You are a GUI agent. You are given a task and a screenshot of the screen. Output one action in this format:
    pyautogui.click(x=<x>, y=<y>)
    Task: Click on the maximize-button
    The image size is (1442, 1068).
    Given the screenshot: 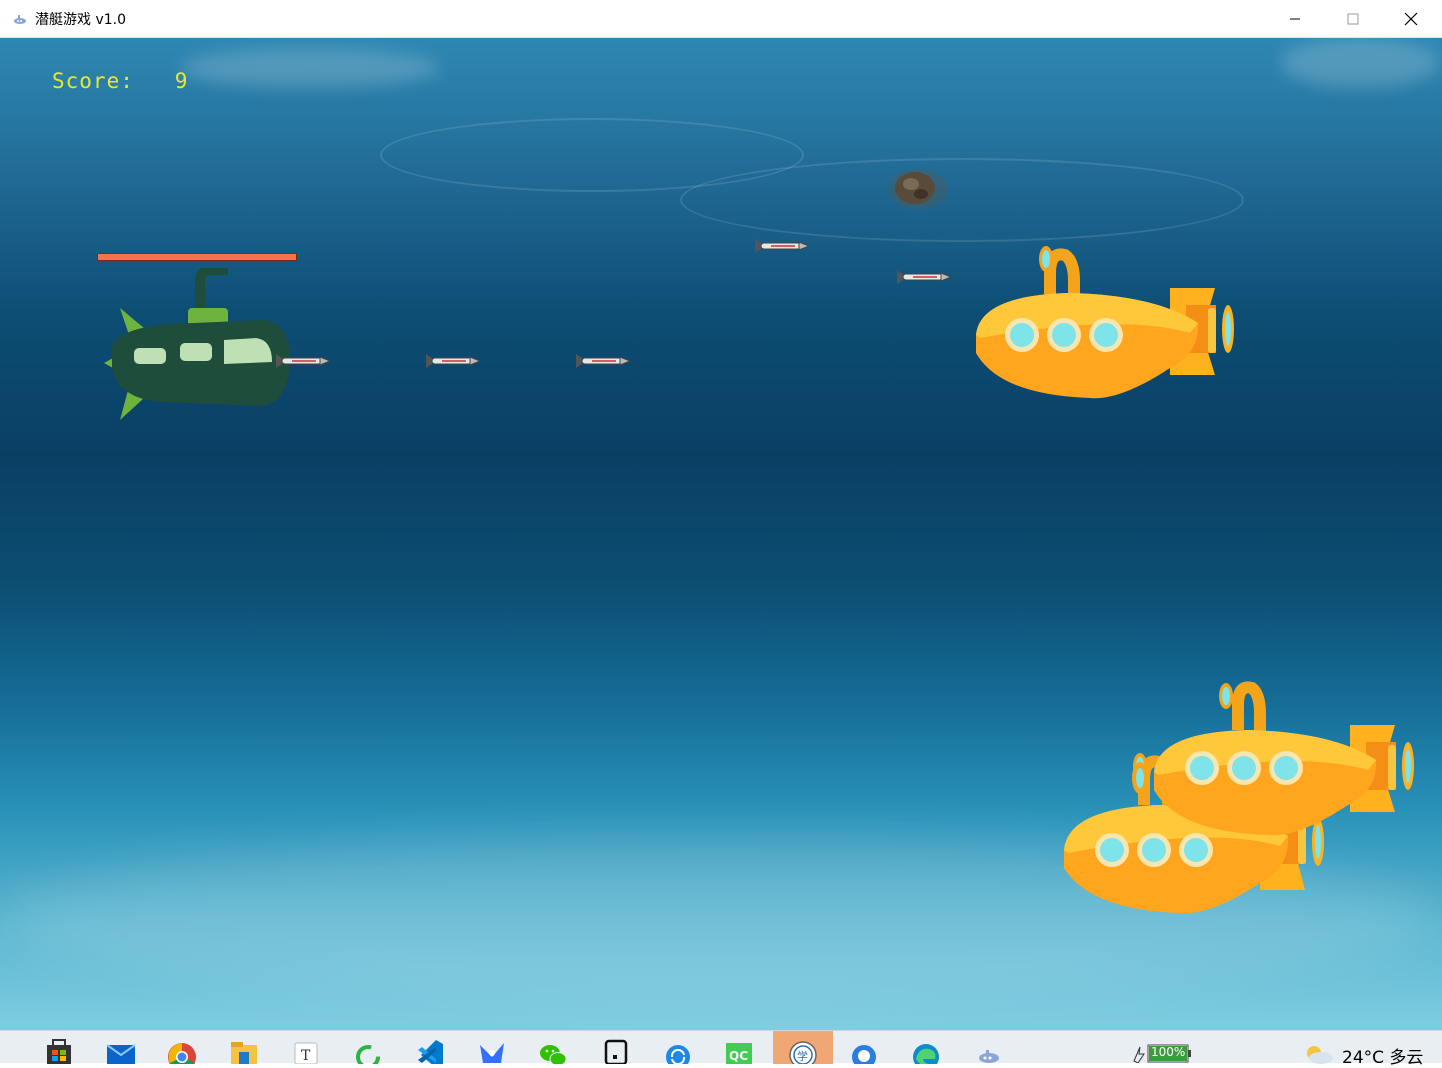 What is the action you would take?
    pyautogui.click(x=1353, y=19)
    